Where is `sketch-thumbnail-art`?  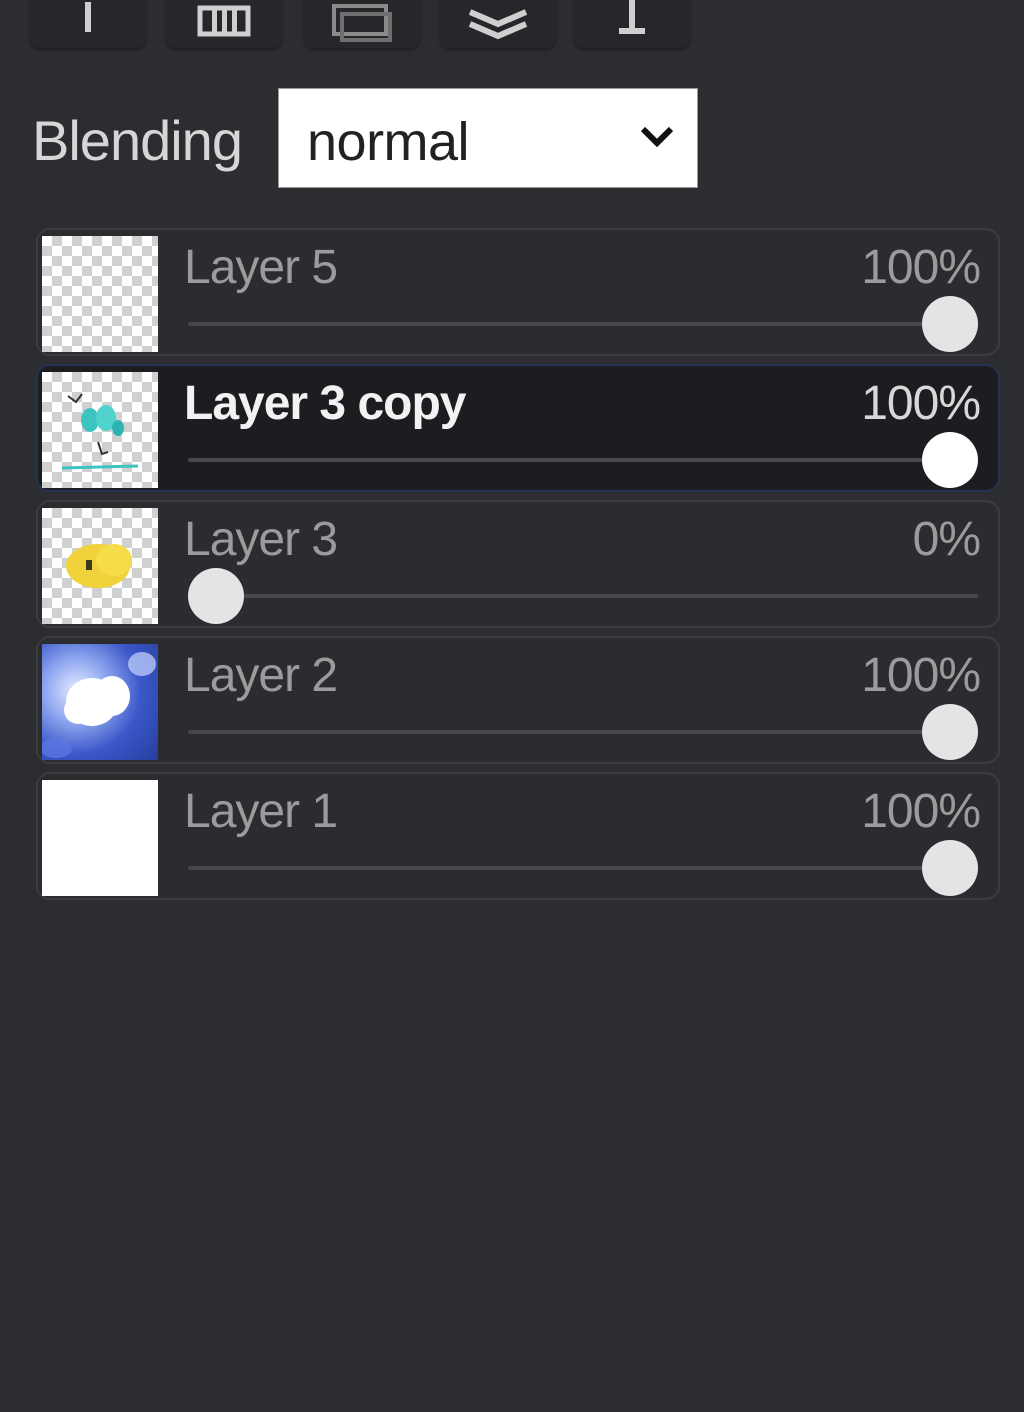
sketch-thumbnail-art is located at coordinates (100, 431).